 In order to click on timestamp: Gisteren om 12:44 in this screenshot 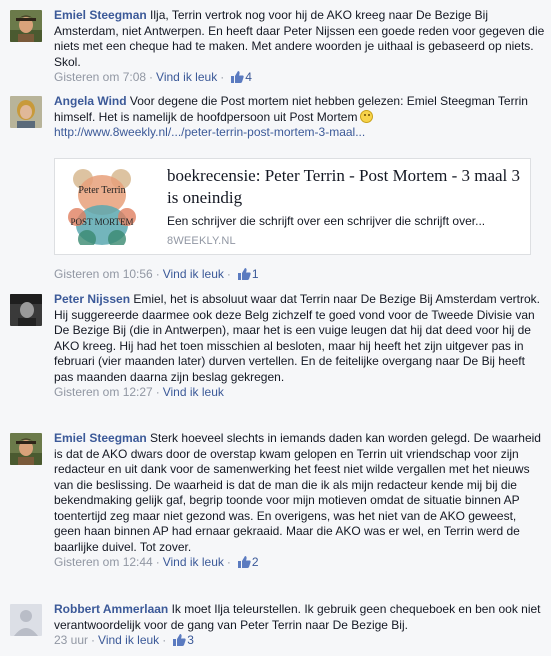, I will do `click(103, 562)`.